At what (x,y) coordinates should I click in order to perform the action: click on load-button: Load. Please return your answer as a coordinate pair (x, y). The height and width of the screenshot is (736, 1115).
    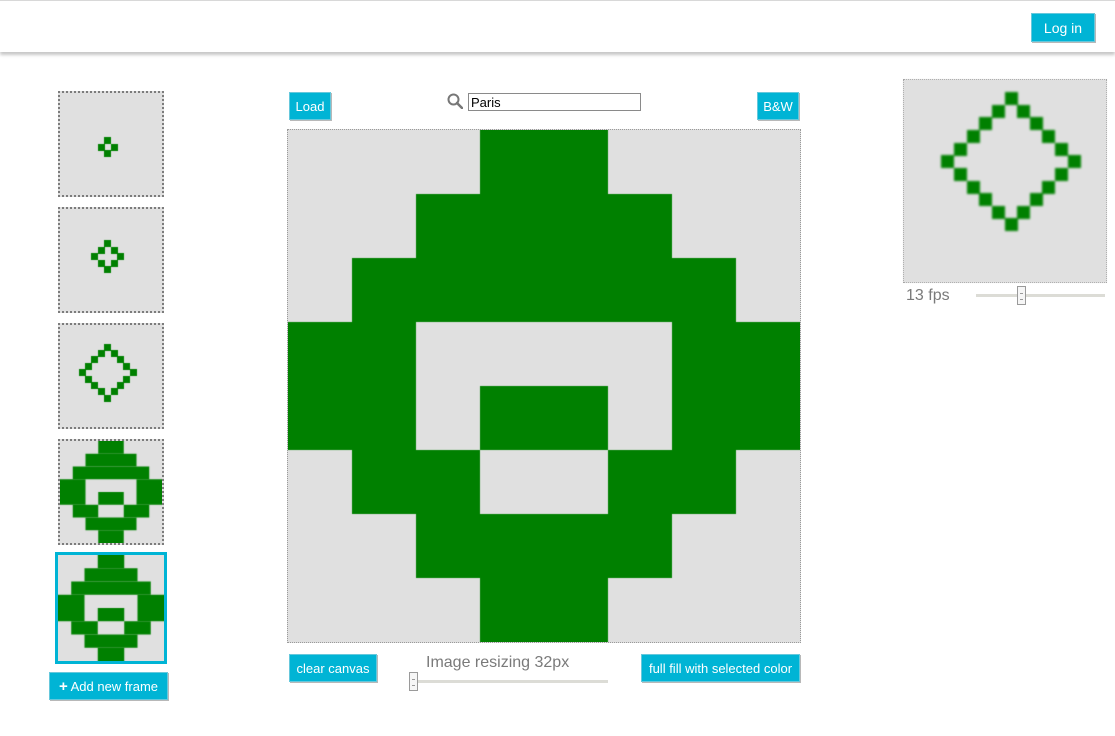
    Looking at the image, I should click on (310, 106).